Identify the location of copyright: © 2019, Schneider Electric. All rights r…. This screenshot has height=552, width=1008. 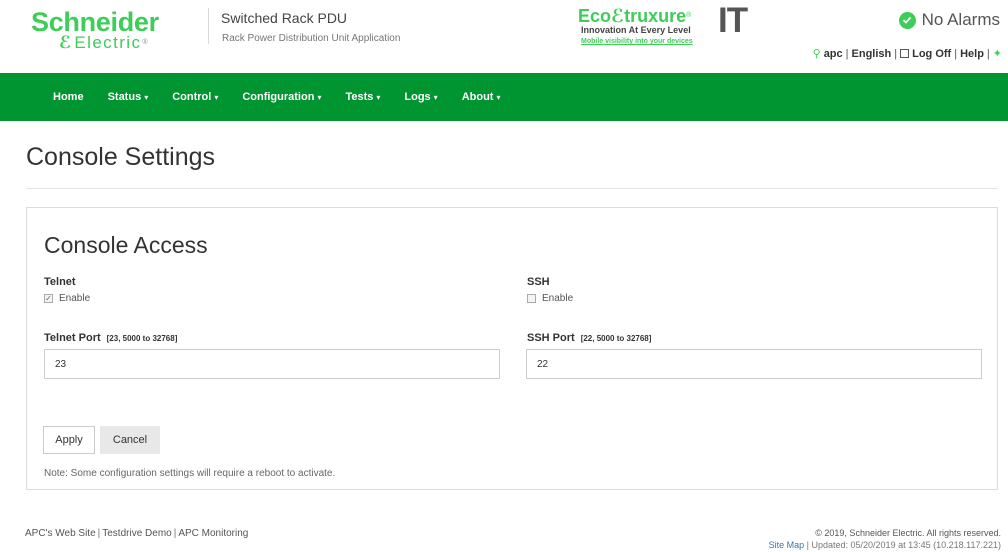
(908, 533).